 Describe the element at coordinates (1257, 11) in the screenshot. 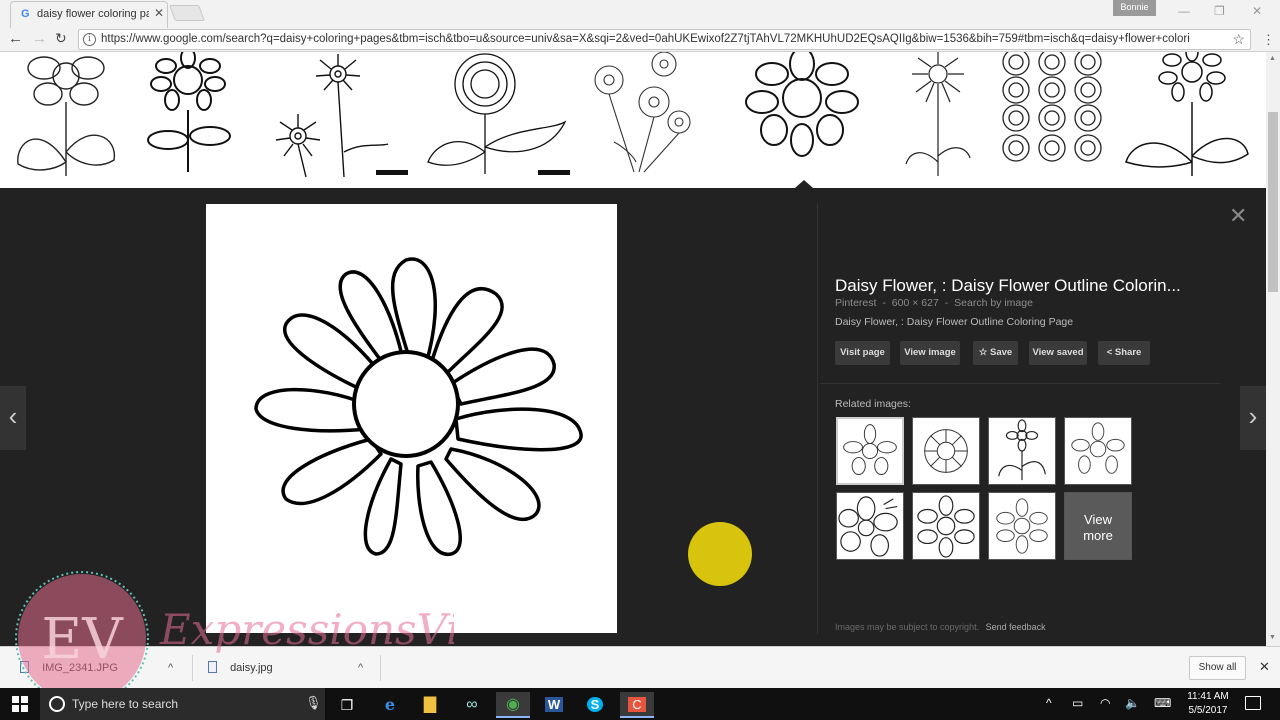

I see `window-close-icon: ✕` at that location.